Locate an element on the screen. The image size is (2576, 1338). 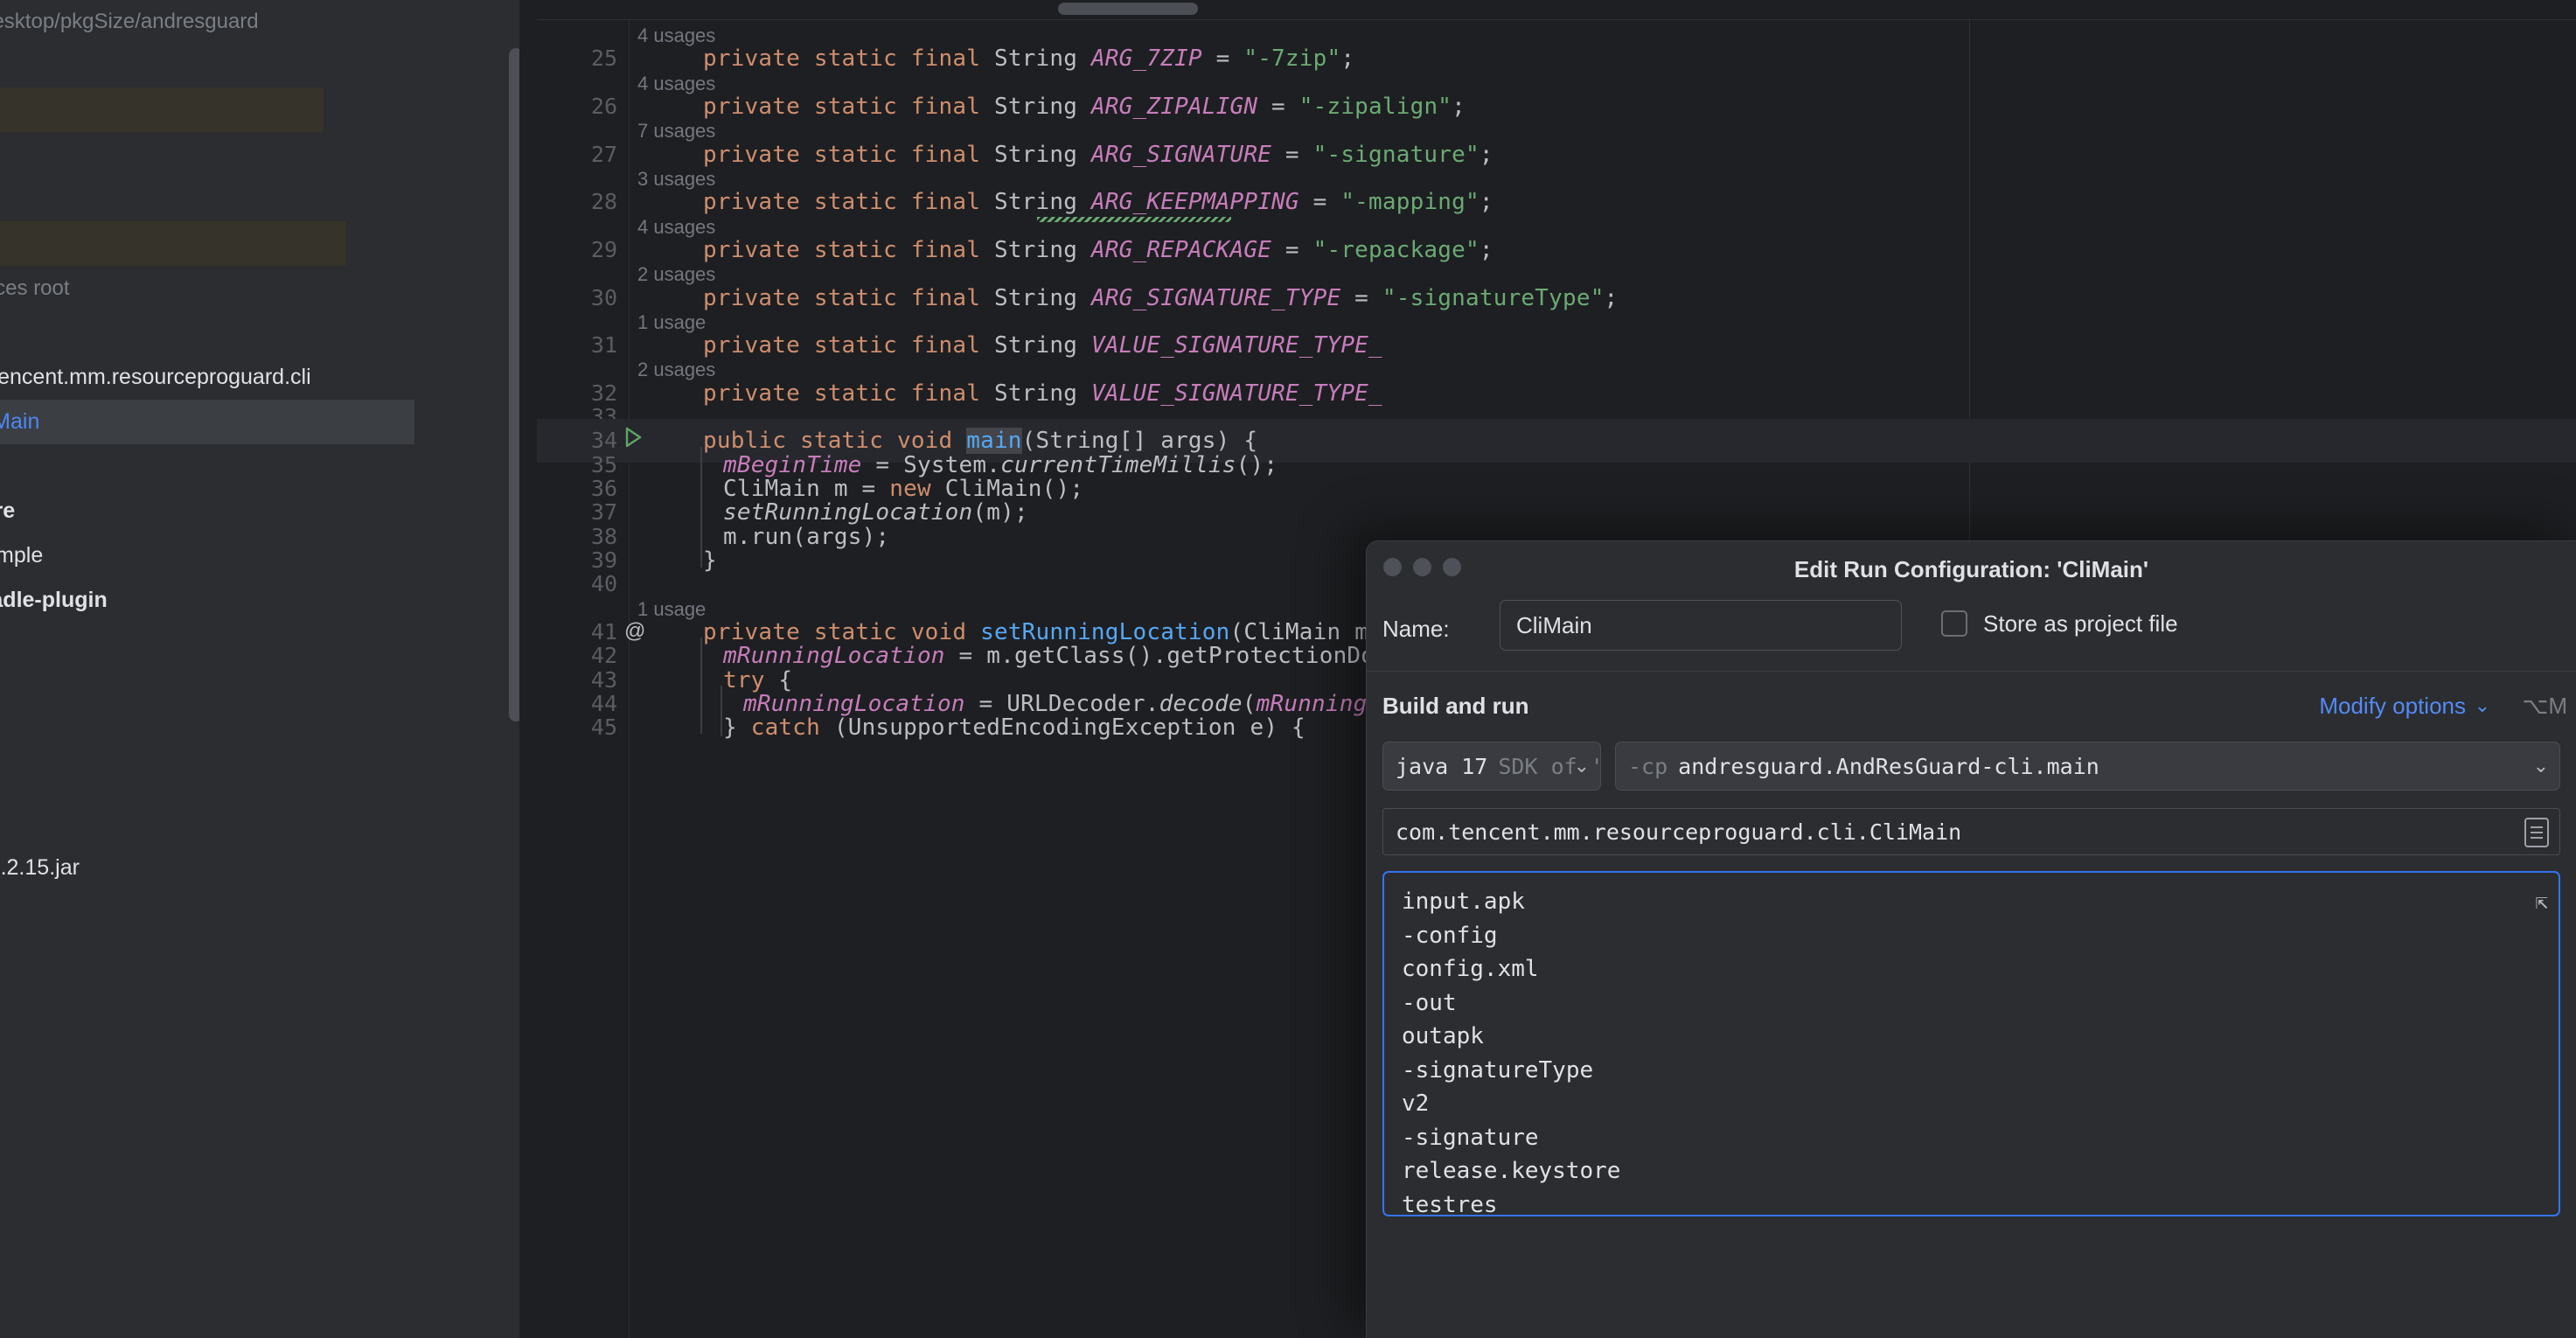
line-number: 44 is located at coordinates (603, 703).